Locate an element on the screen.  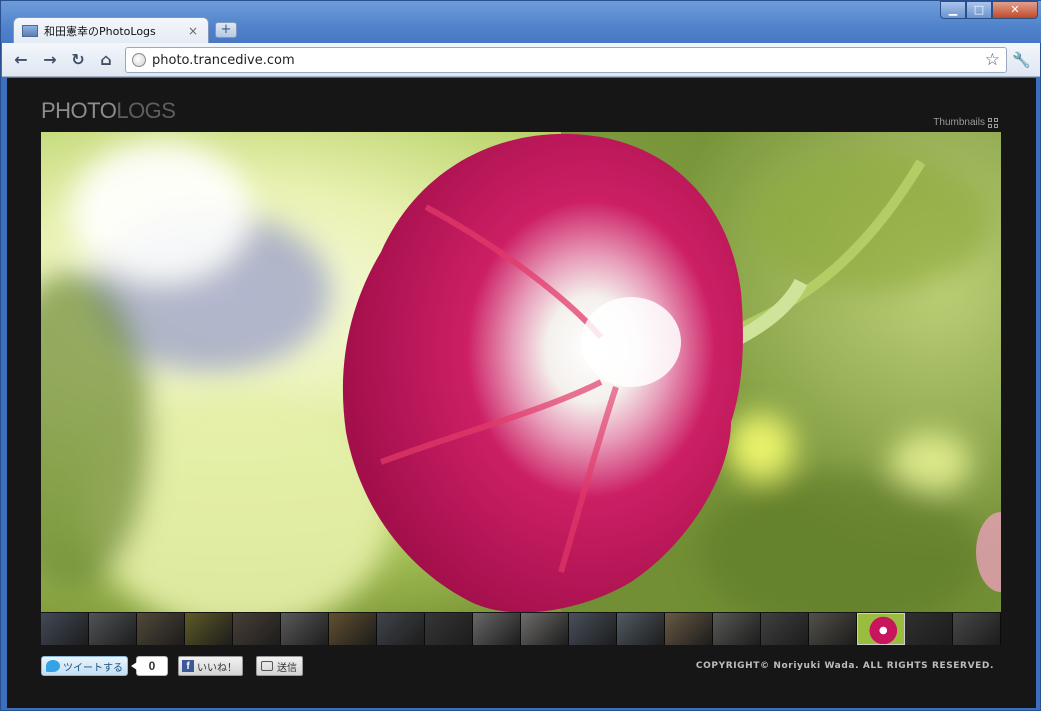
tab-title: 和田憲幸のPhotoLogs is located at coordinates (100, 31).